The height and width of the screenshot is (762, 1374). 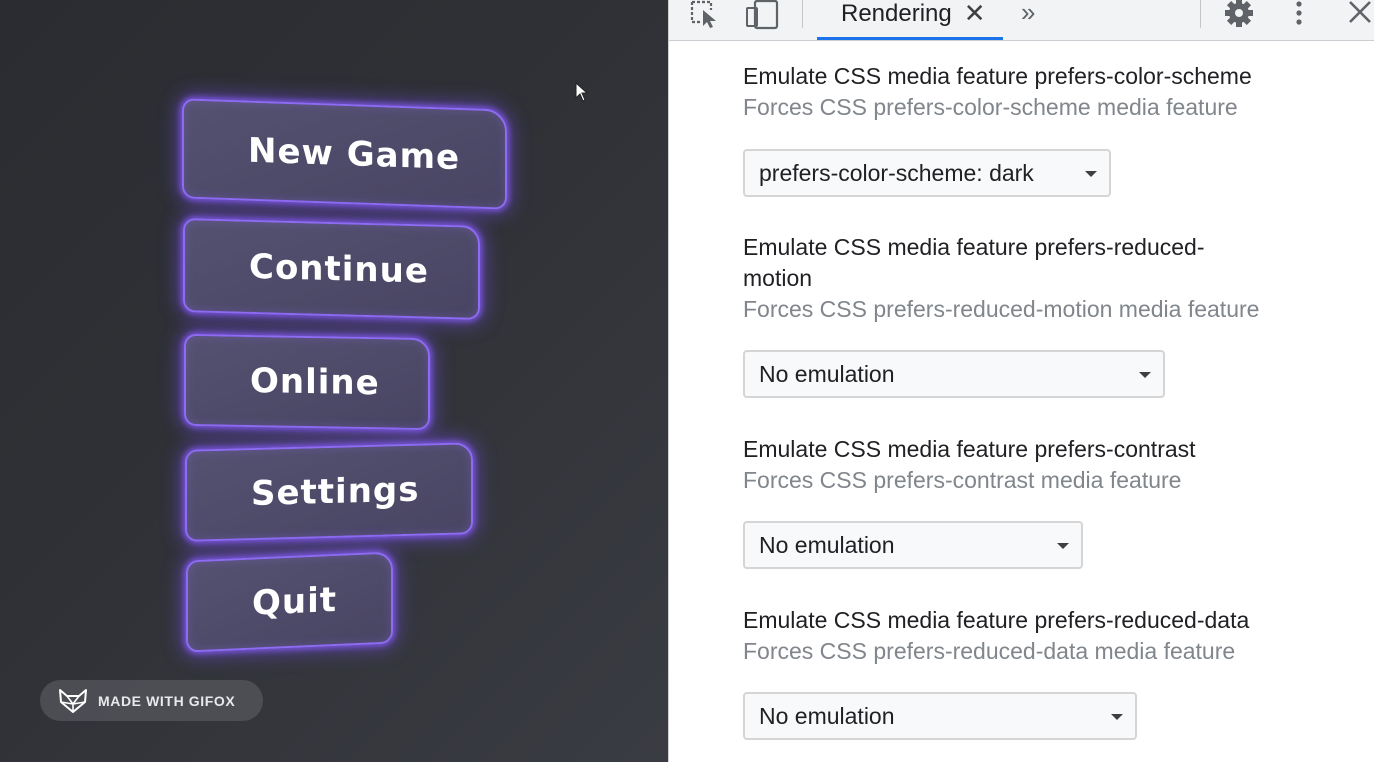 What do you see at coordinates (582, 92) in the screenshot?
I see `mouse-cursor-icon` at bounding box center [582, 92].